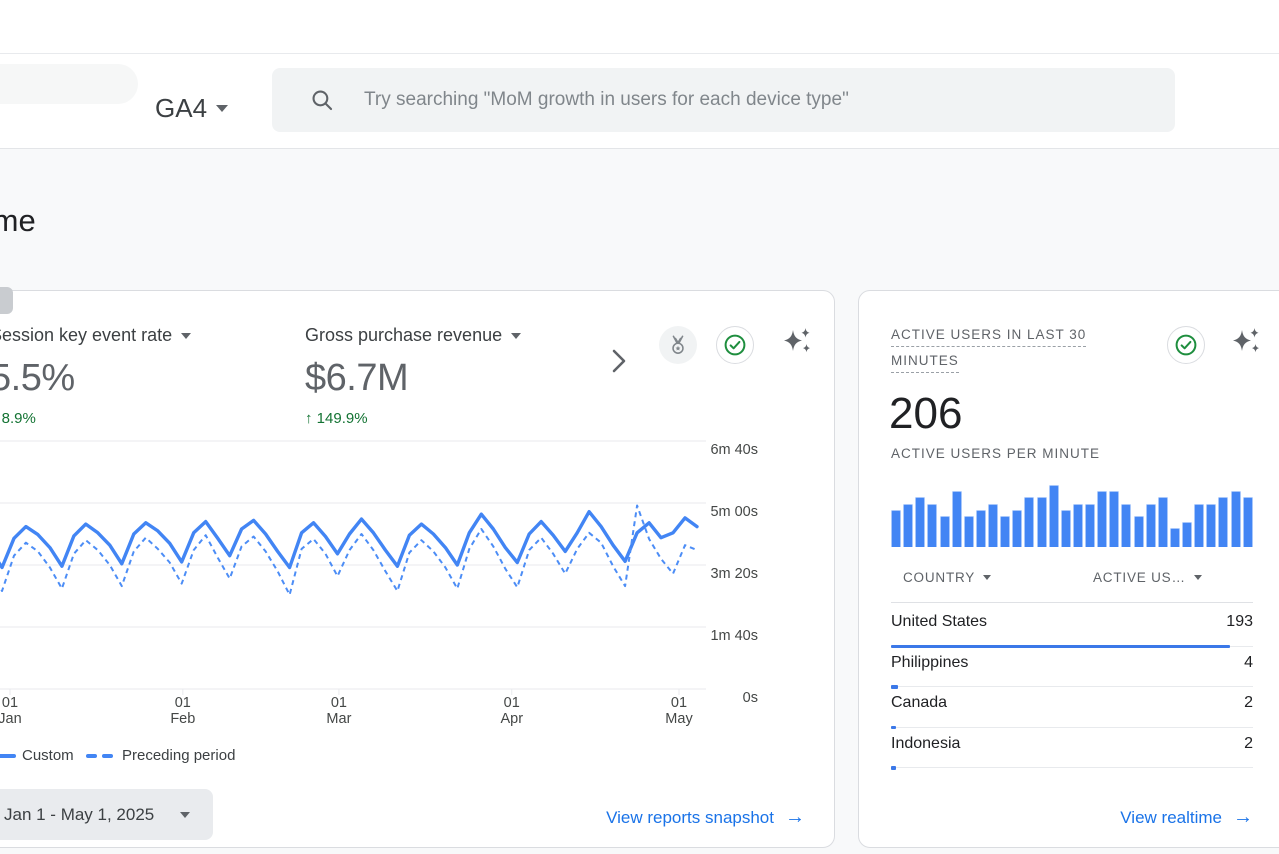 The image size is (1279, 854). Describe the element at coordinates (96, 376) in the screenshot. I see `metric-session-key-event-rate: Session key event rate 5.5% ↑ 8.9%` at that location.